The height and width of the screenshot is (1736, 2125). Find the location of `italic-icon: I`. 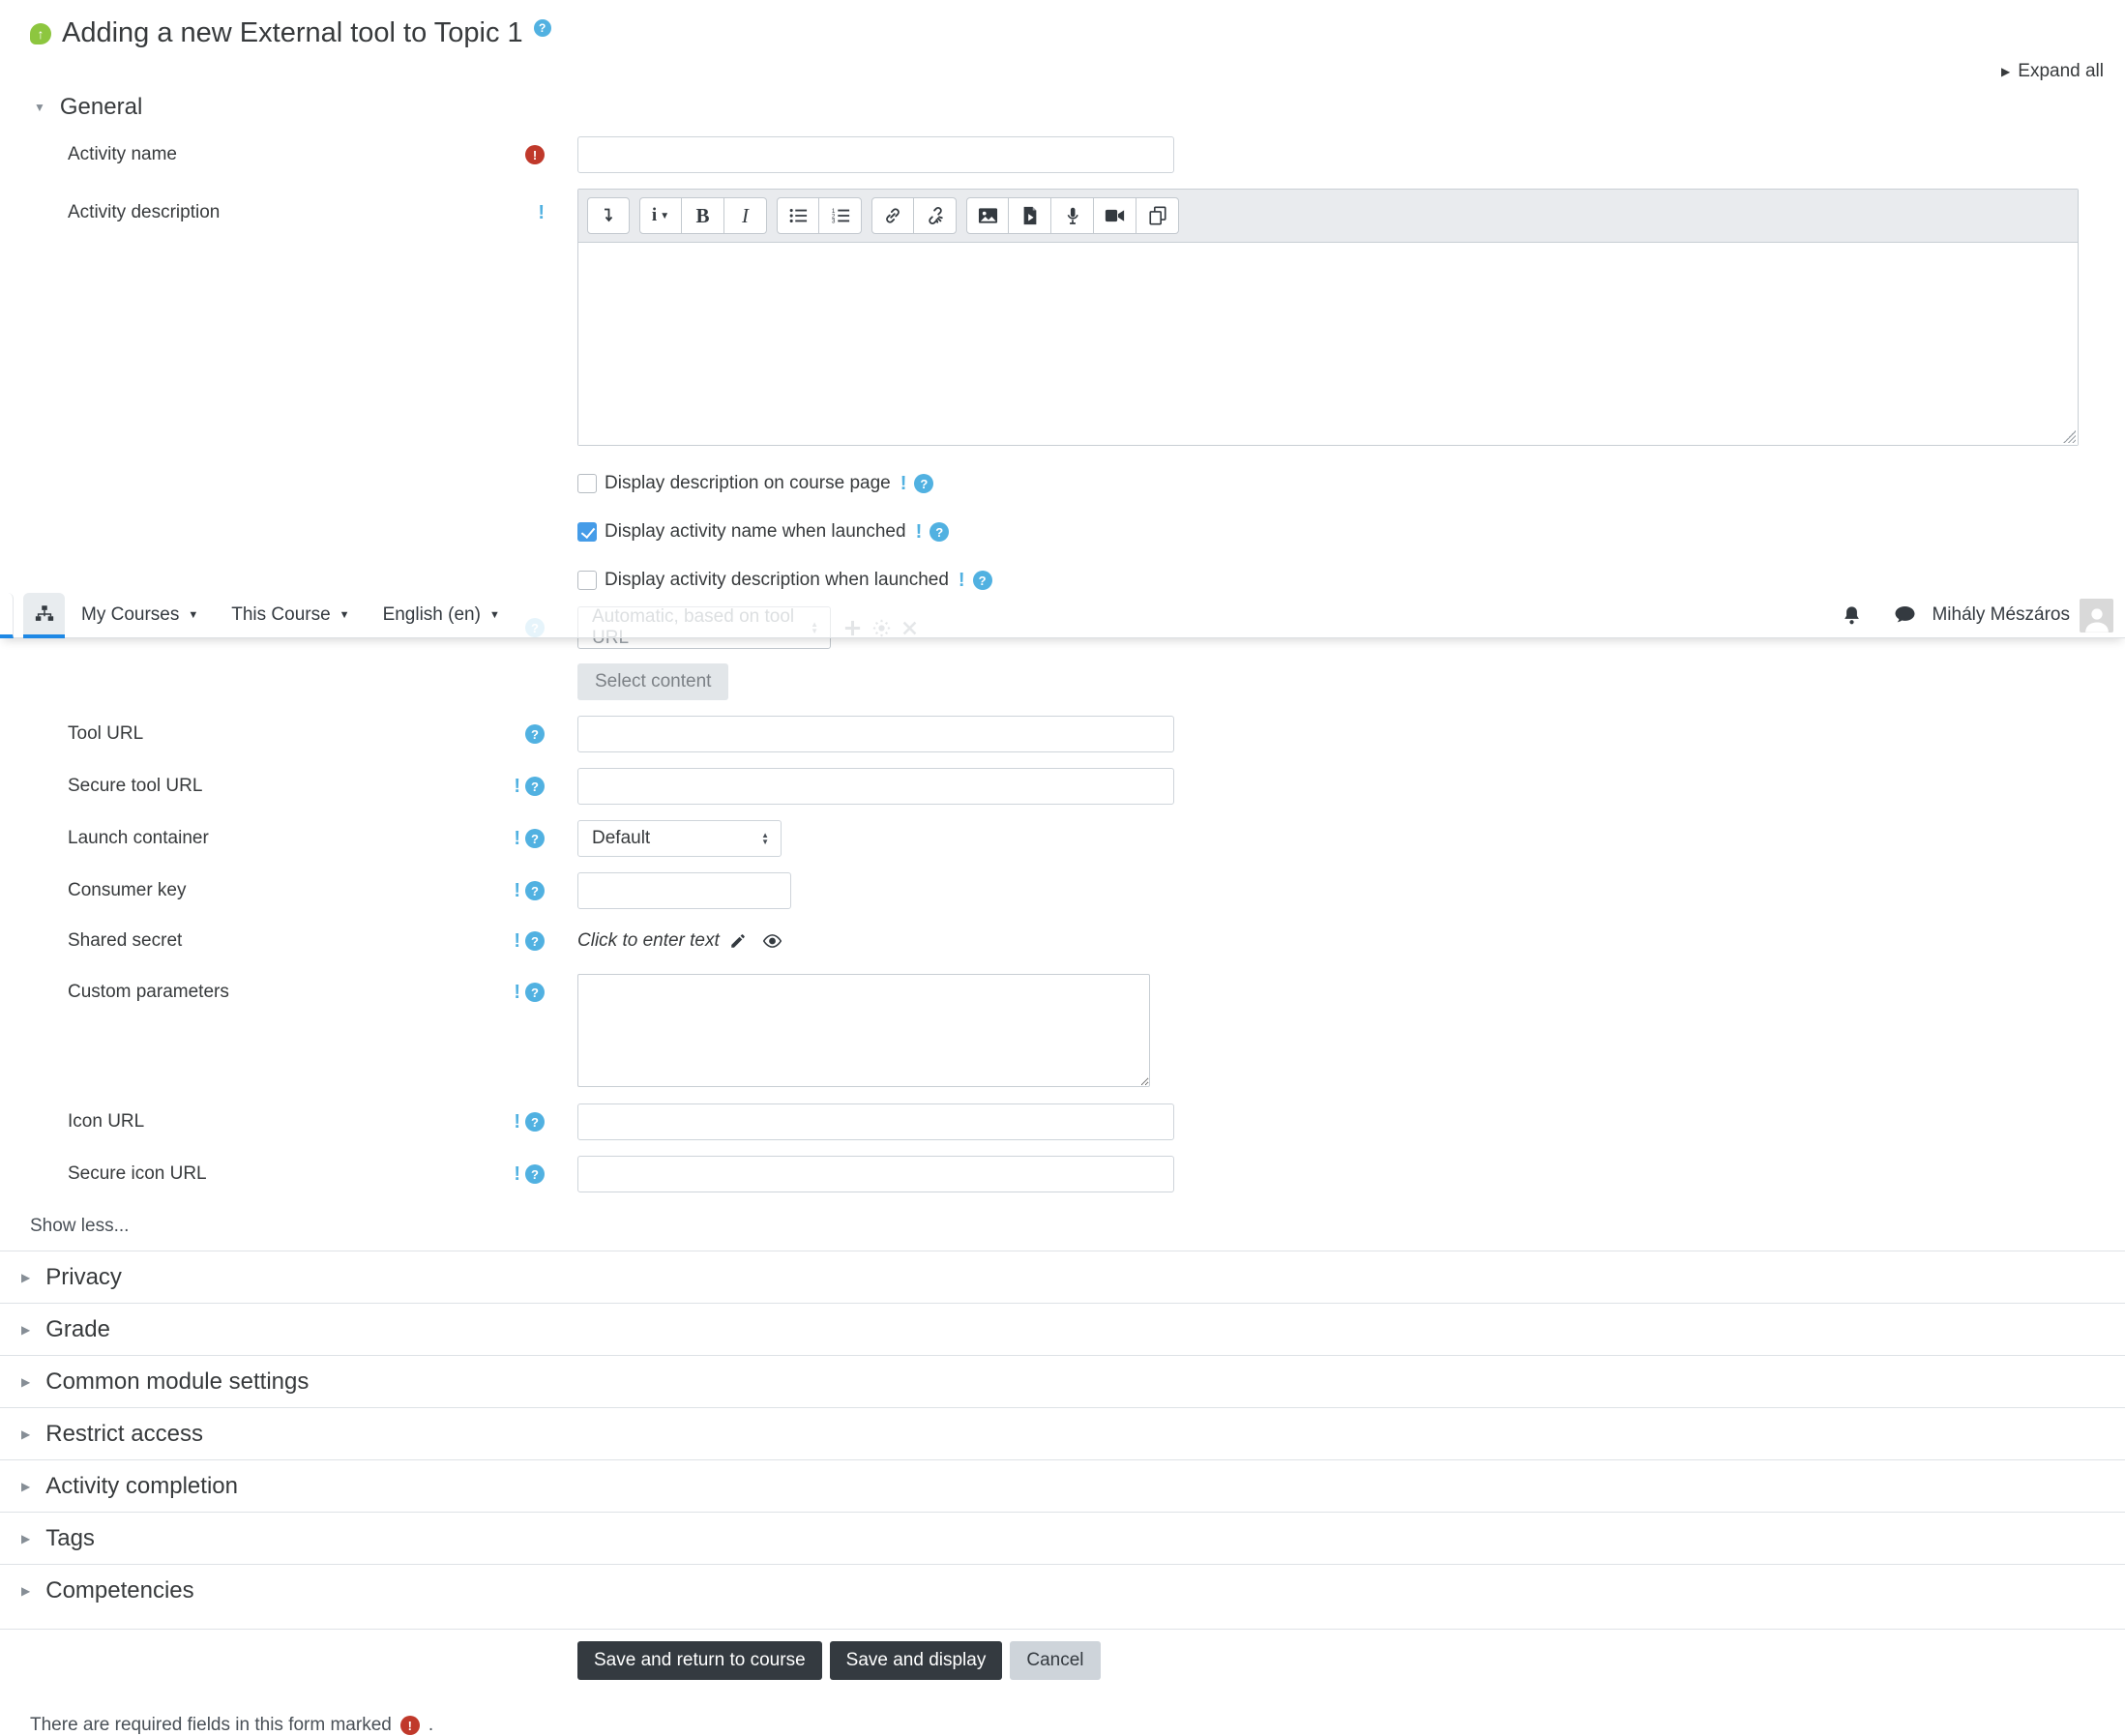

italic-icon: I is located at coordinates (745, 215).